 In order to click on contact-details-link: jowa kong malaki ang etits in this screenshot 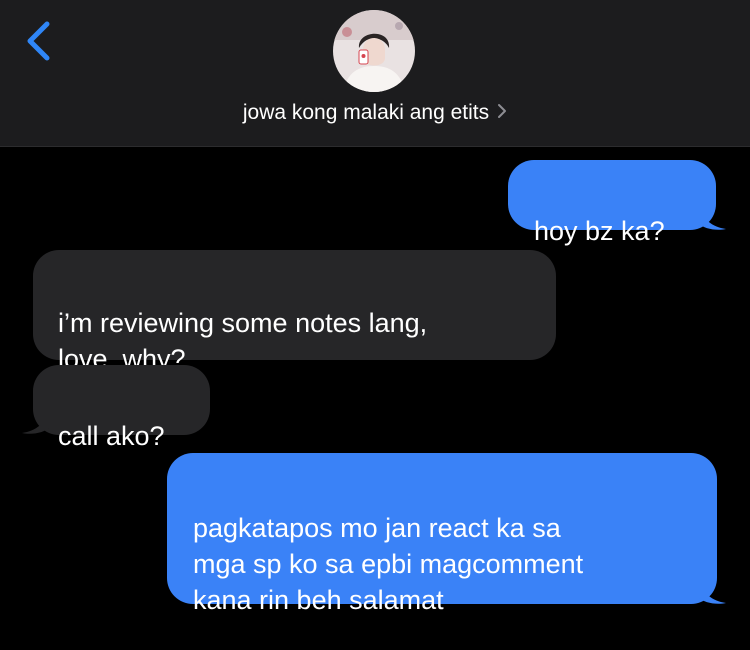, I will do `click(375, 113)`.